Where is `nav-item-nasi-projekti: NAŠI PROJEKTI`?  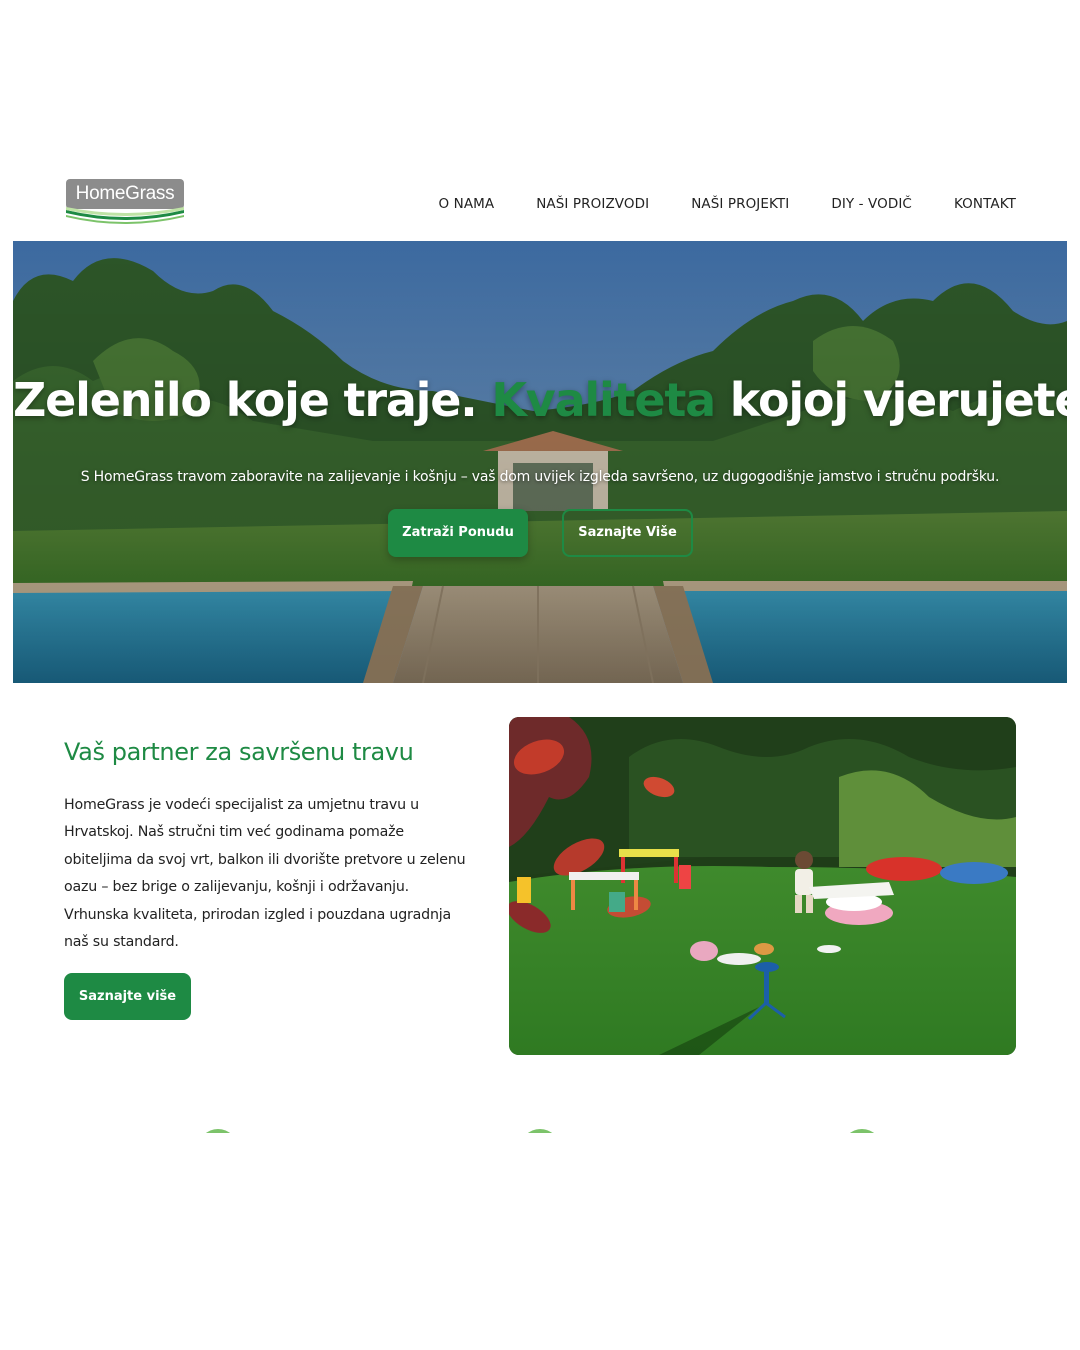
nav-item-nasi-projekti: NAŠI PROJEKTI is located at coordinates (740, 204).